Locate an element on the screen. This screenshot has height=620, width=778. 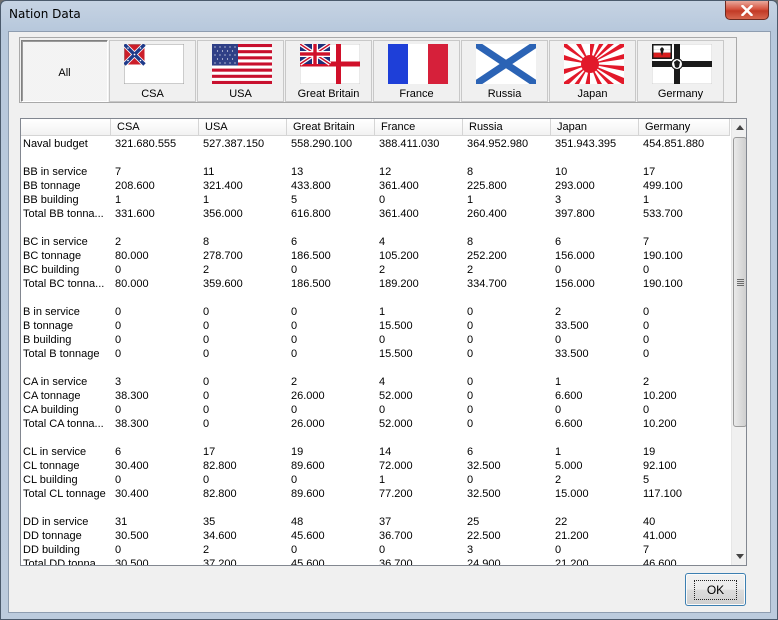
row-label: B building is located at coordinates (47, 340).